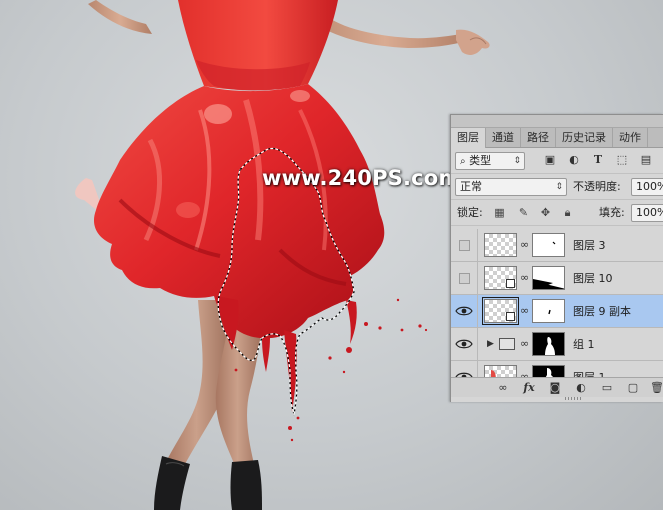 Image resolution: width=663 pixels, height=510 pixels. Describe the element at coordinates (607, 388) in the screenshot. I see `new-group-icon: ▭` at that location.